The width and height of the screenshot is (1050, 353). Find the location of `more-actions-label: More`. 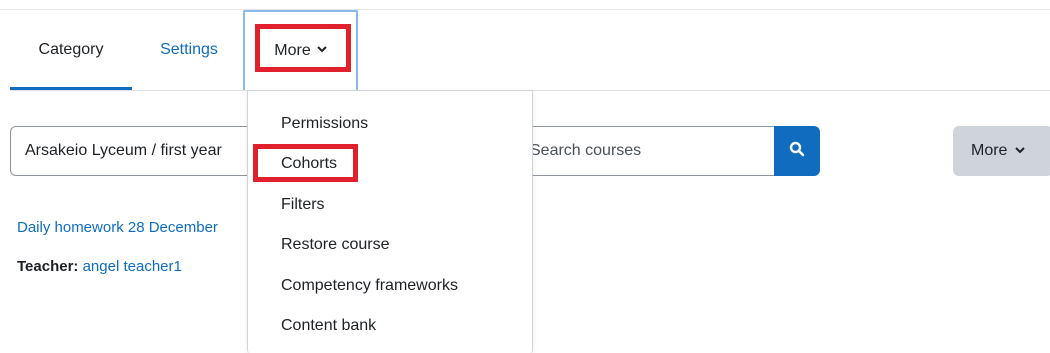

more-actions-label: More is located at coordinates (989, 150).